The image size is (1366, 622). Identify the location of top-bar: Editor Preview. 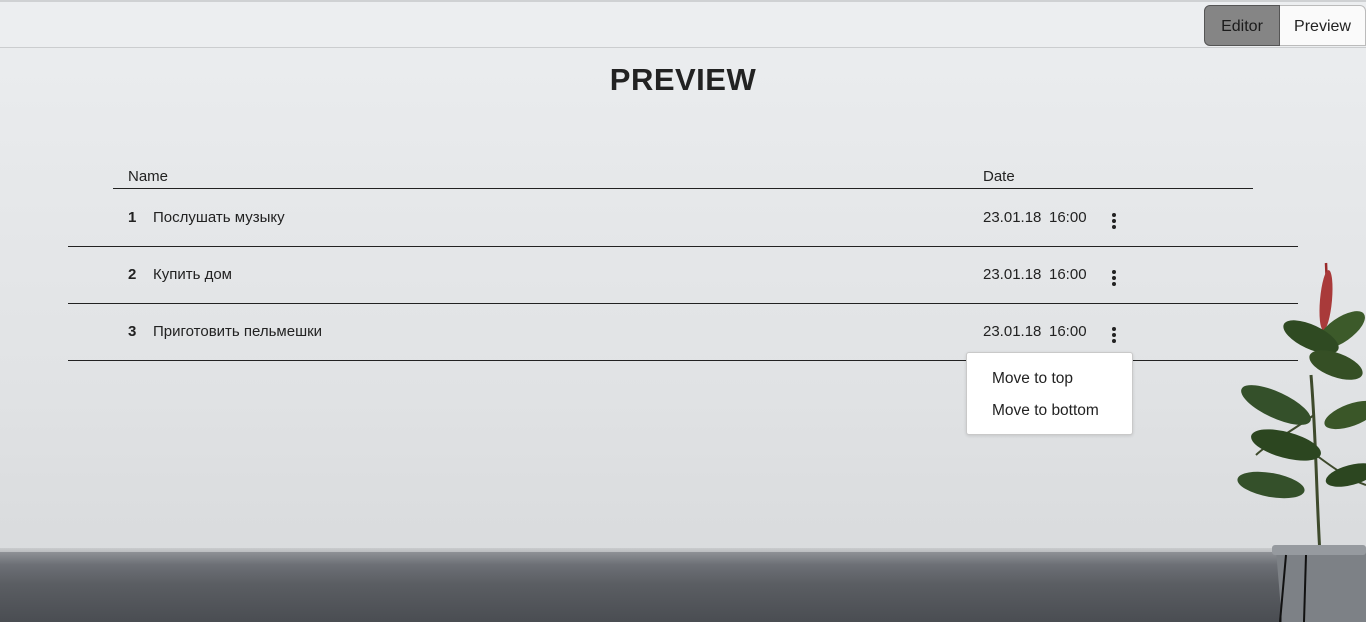
(683, 24).